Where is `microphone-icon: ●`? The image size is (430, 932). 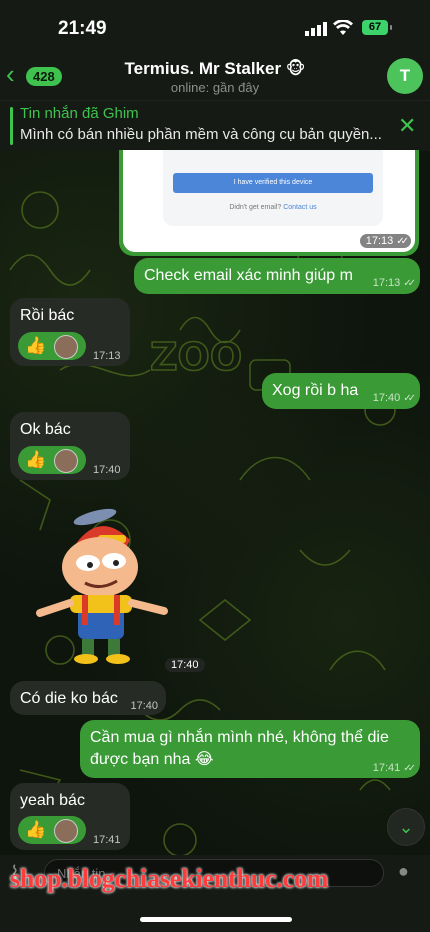
microphone-icon: ● is located at coordinates (403, 871).